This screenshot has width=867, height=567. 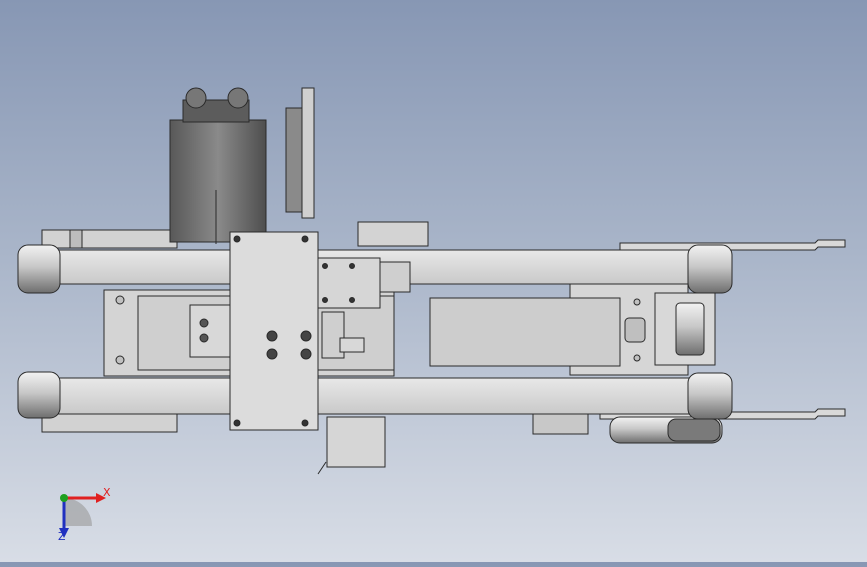 What do you see at coordinates (39, 269) in the screenshot?
I see `roller-top-left` at bounding box center [39, 269].